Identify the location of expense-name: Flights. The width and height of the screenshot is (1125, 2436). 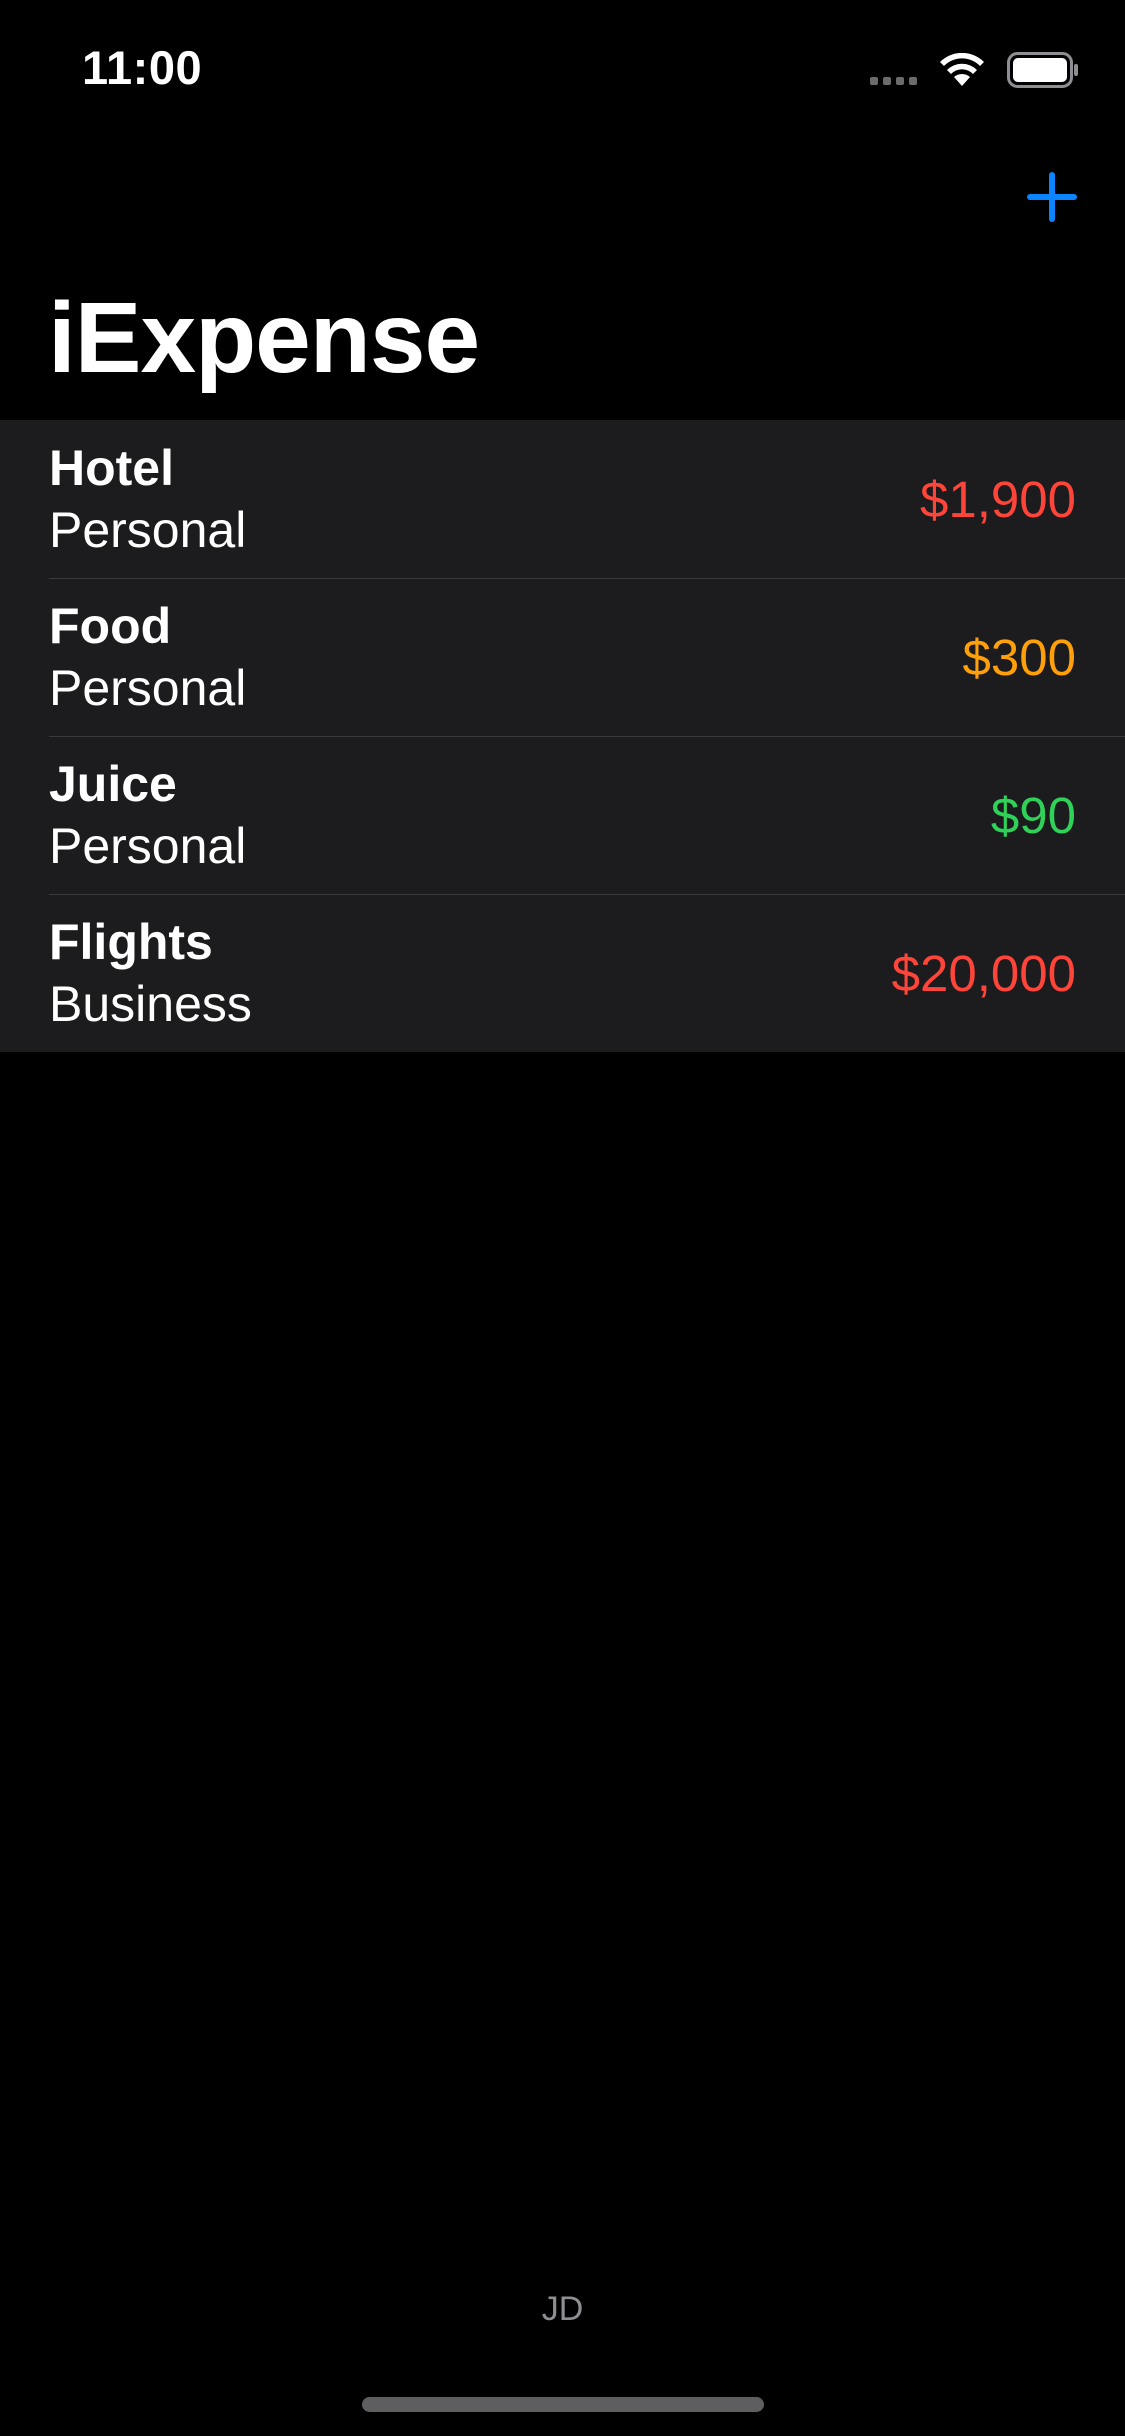
(131, 942).